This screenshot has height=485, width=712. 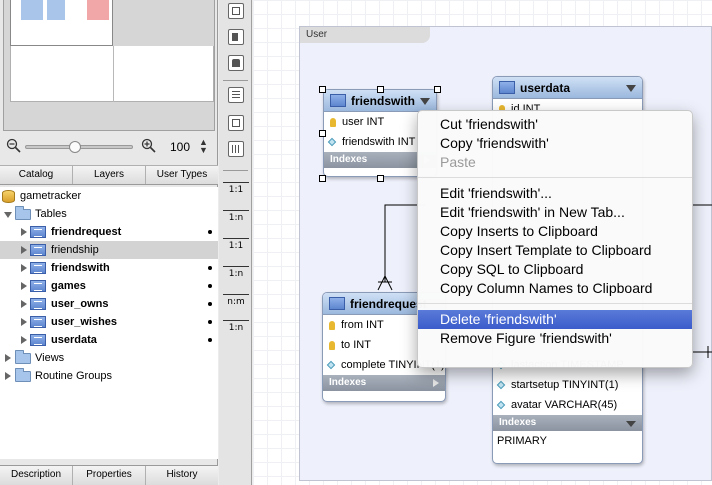 What do you see at coordinates (236, 215) in the screenshot?
I see `relationship-1-n-tool: 1:n` at bounding box center [236, 215].